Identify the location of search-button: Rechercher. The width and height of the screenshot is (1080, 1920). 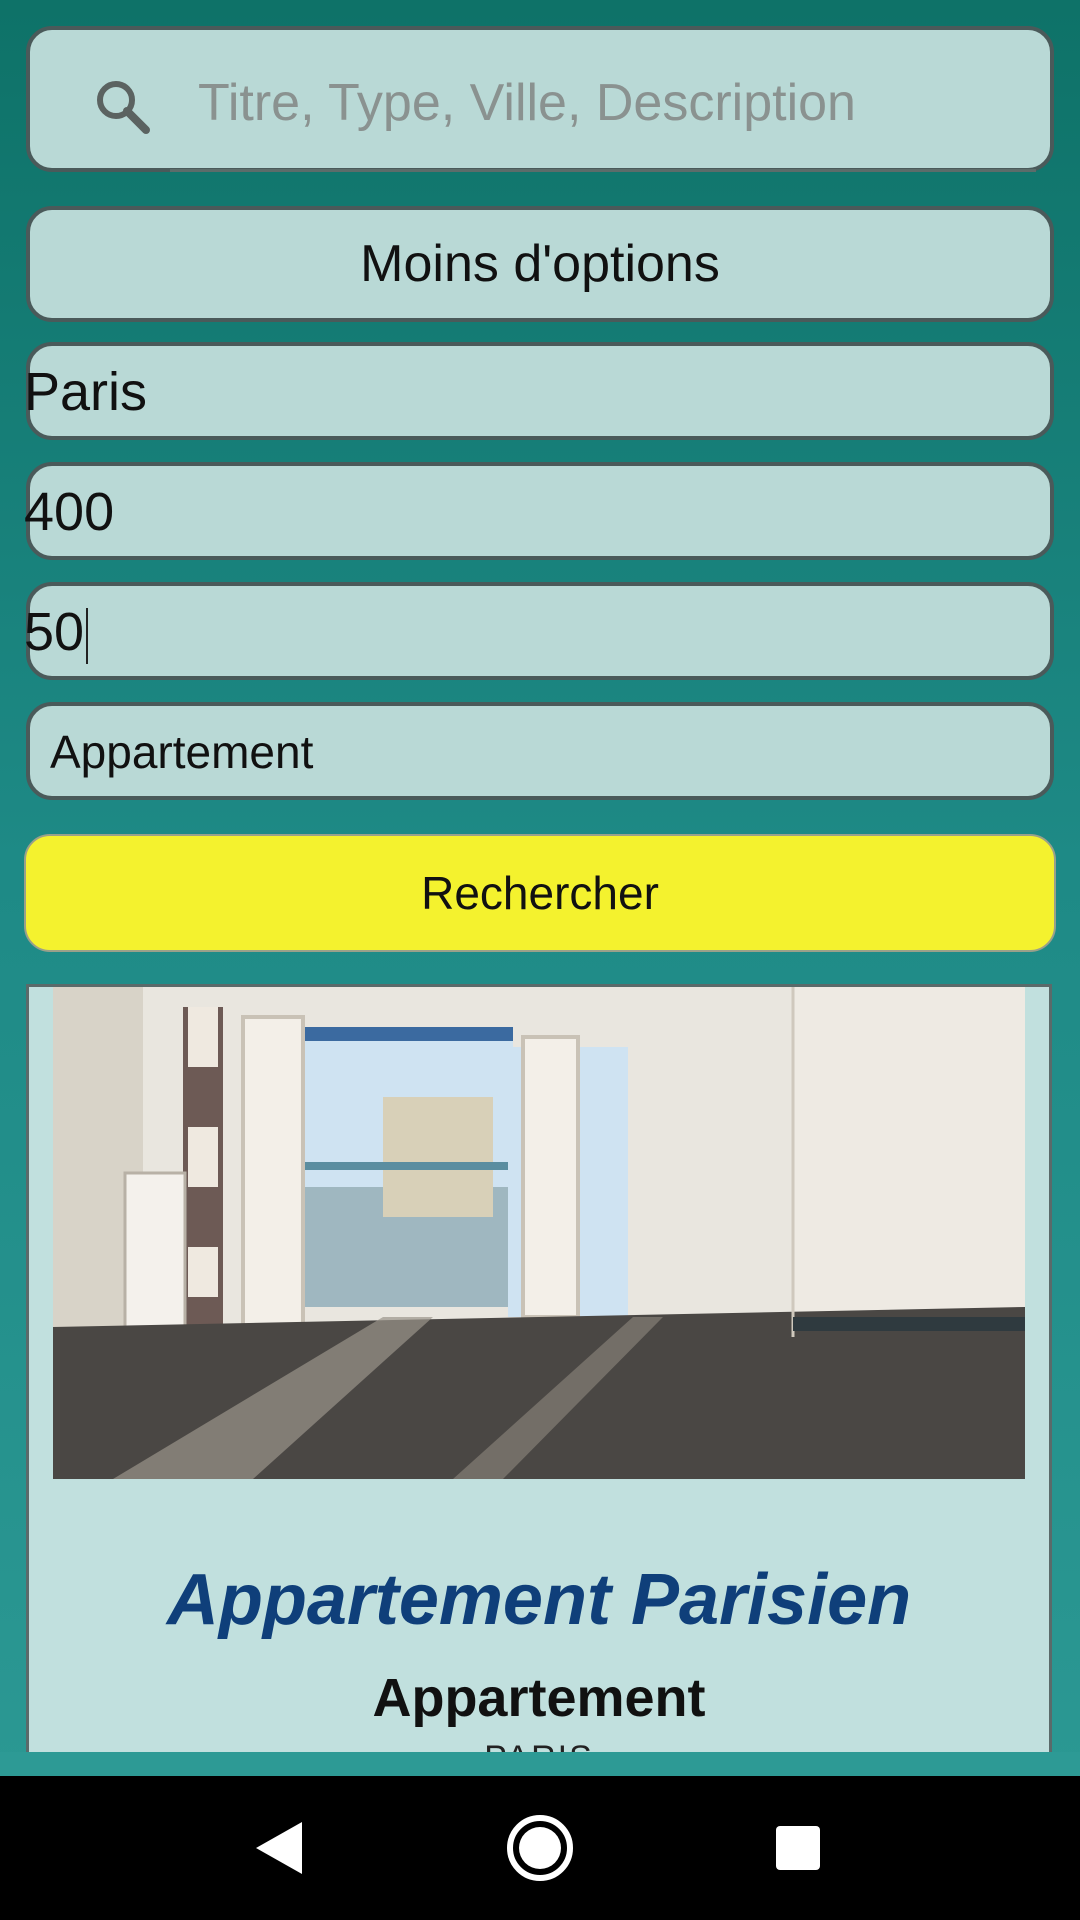
(540, 893).